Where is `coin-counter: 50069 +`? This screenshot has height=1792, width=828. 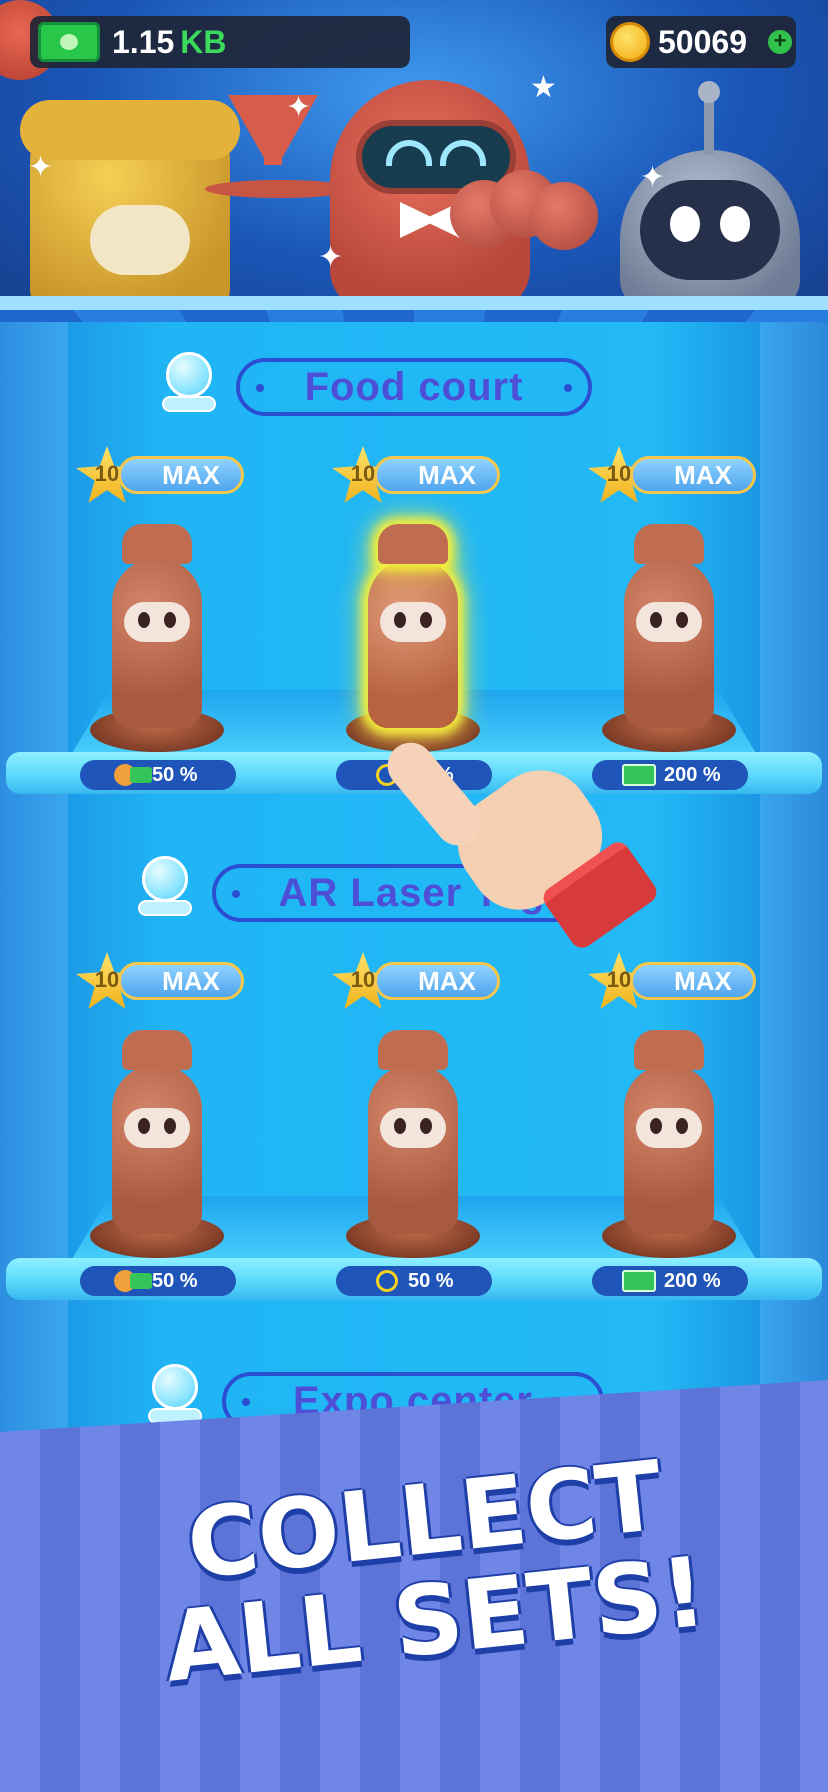 coin-counter: 50069 + is located at coordinates (701, 42).